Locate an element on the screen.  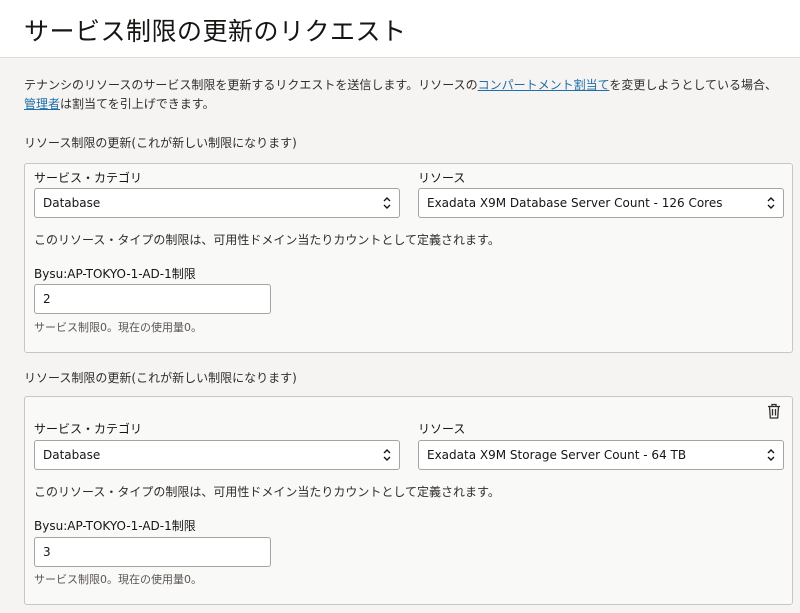
resource-select: Exadata X9M Storage Server Count - 64 TB is located at coordinates (601, 455).